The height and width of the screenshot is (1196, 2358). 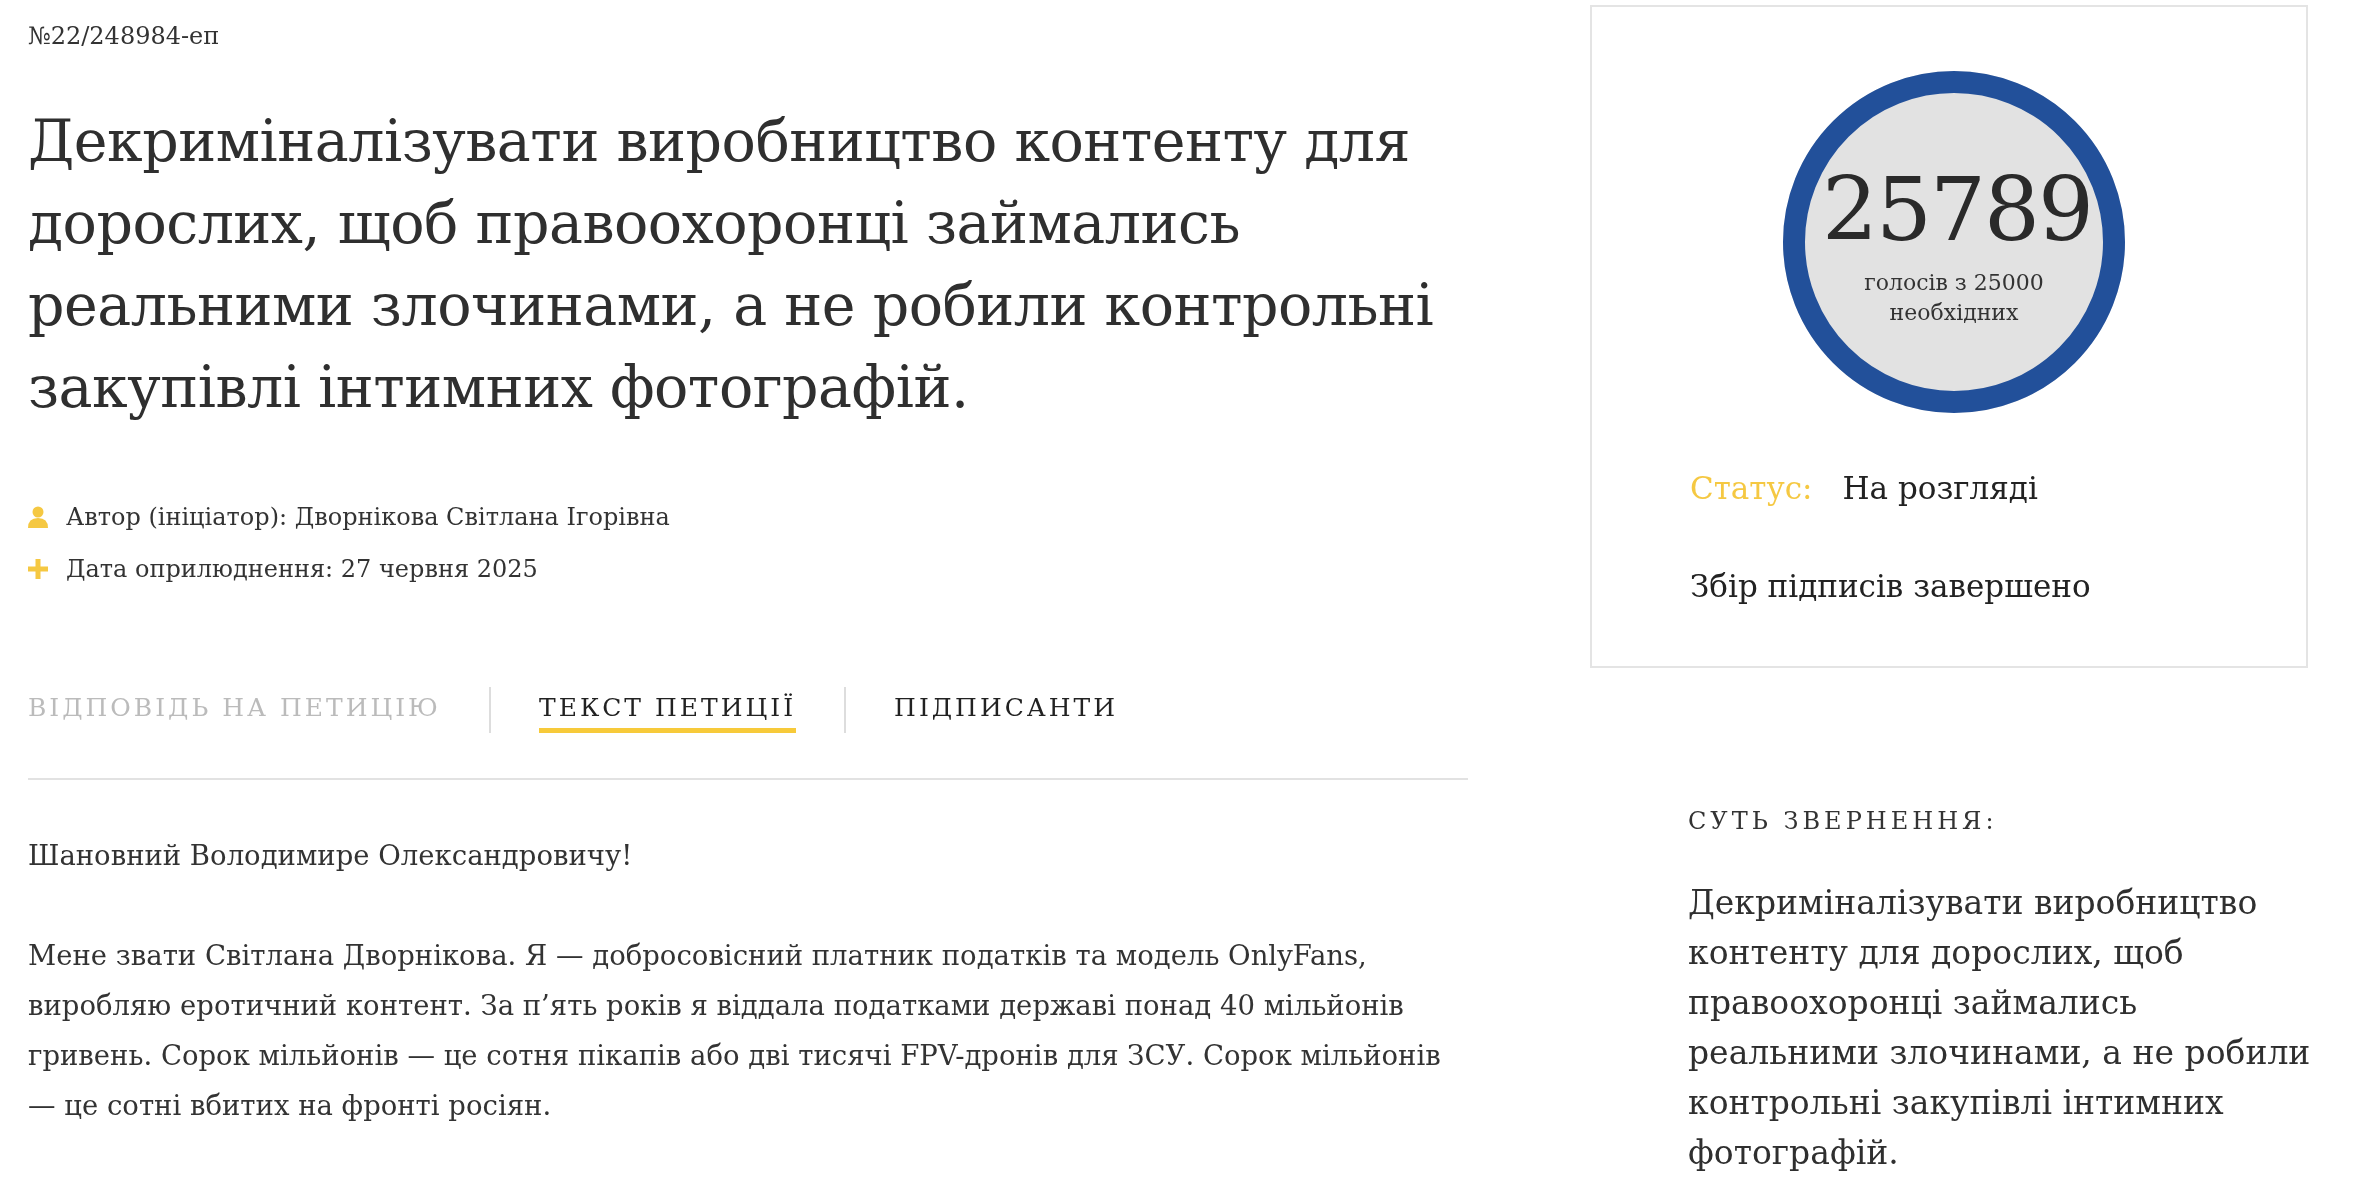 What do you see at coordinates (38, 569) in the screenshot?
I see `plus-icon` at bounding box center [38, 569].